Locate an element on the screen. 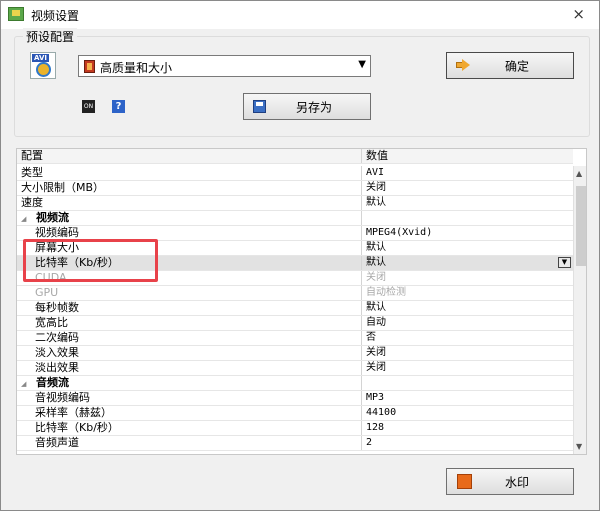 Image resolution: width=600 pixels, height=511 pixels. row-key: 淡出效果 is located at coordinates (189, 368).